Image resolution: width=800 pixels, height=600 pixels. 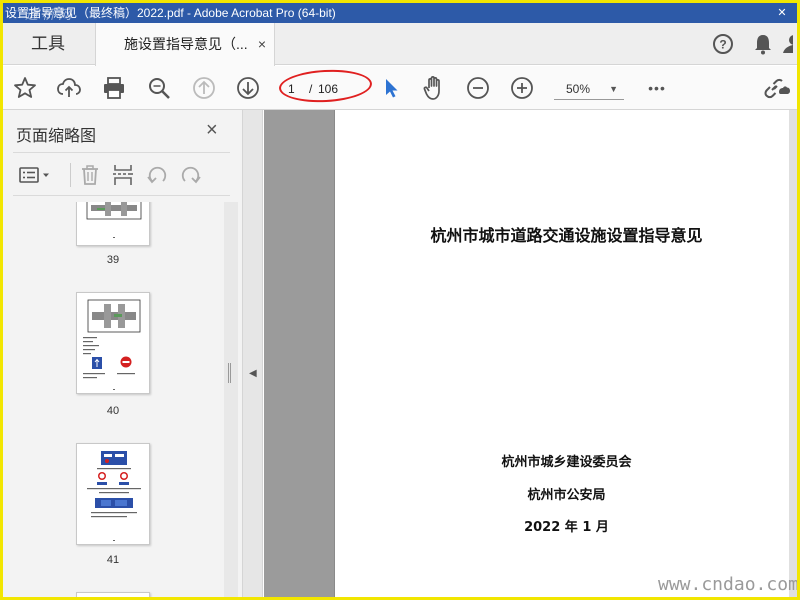 I want to click on document-title: 杭州市城市道路交通设施设置指导意见, so click(x=566, y=235).